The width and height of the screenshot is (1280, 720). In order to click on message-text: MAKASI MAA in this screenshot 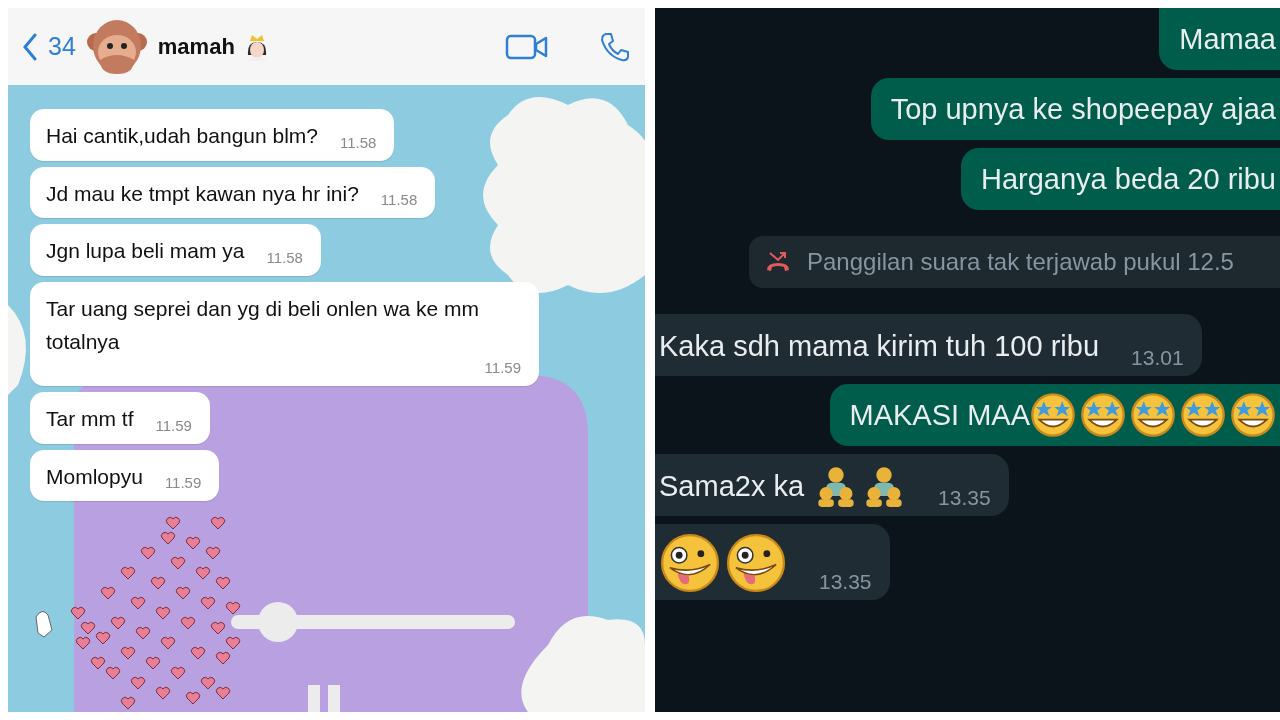, I will do `click(939, 415)`.